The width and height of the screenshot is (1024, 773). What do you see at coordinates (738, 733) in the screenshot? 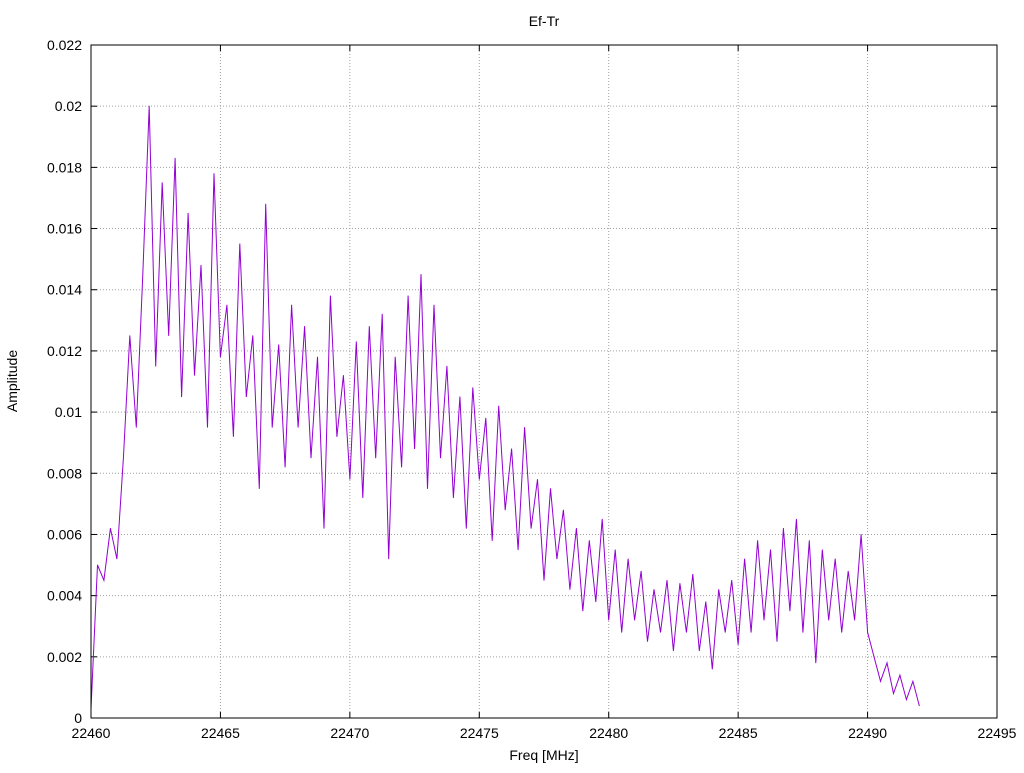
I see `x-tick-label: 22485` at bounding box center [738, 733].